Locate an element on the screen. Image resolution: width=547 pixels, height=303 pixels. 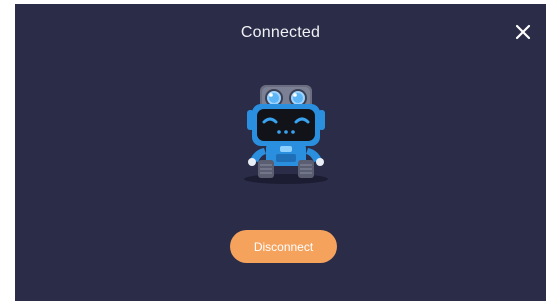
dialog-title: Connected is located at coordinates (280, 32).